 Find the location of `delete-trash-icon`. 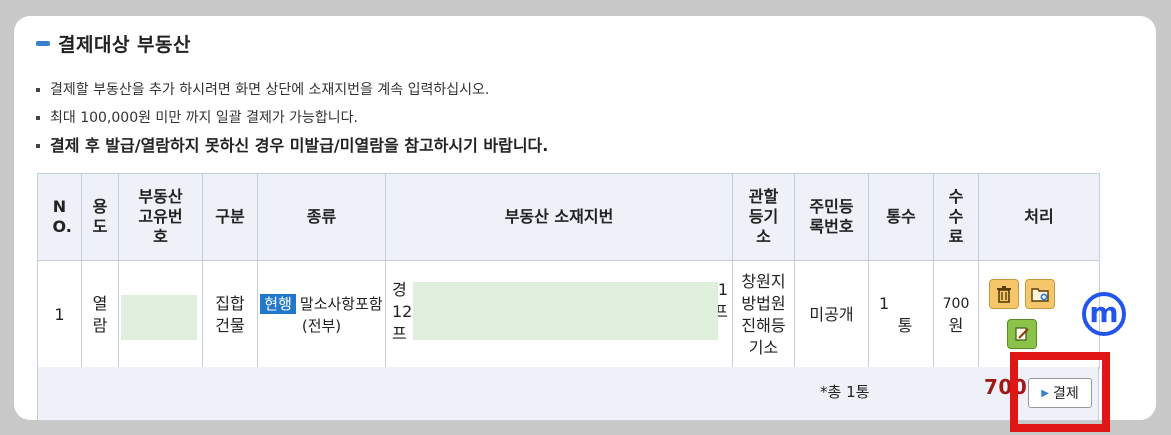

delete-trash-icon is located at coordinates (1004, 294).